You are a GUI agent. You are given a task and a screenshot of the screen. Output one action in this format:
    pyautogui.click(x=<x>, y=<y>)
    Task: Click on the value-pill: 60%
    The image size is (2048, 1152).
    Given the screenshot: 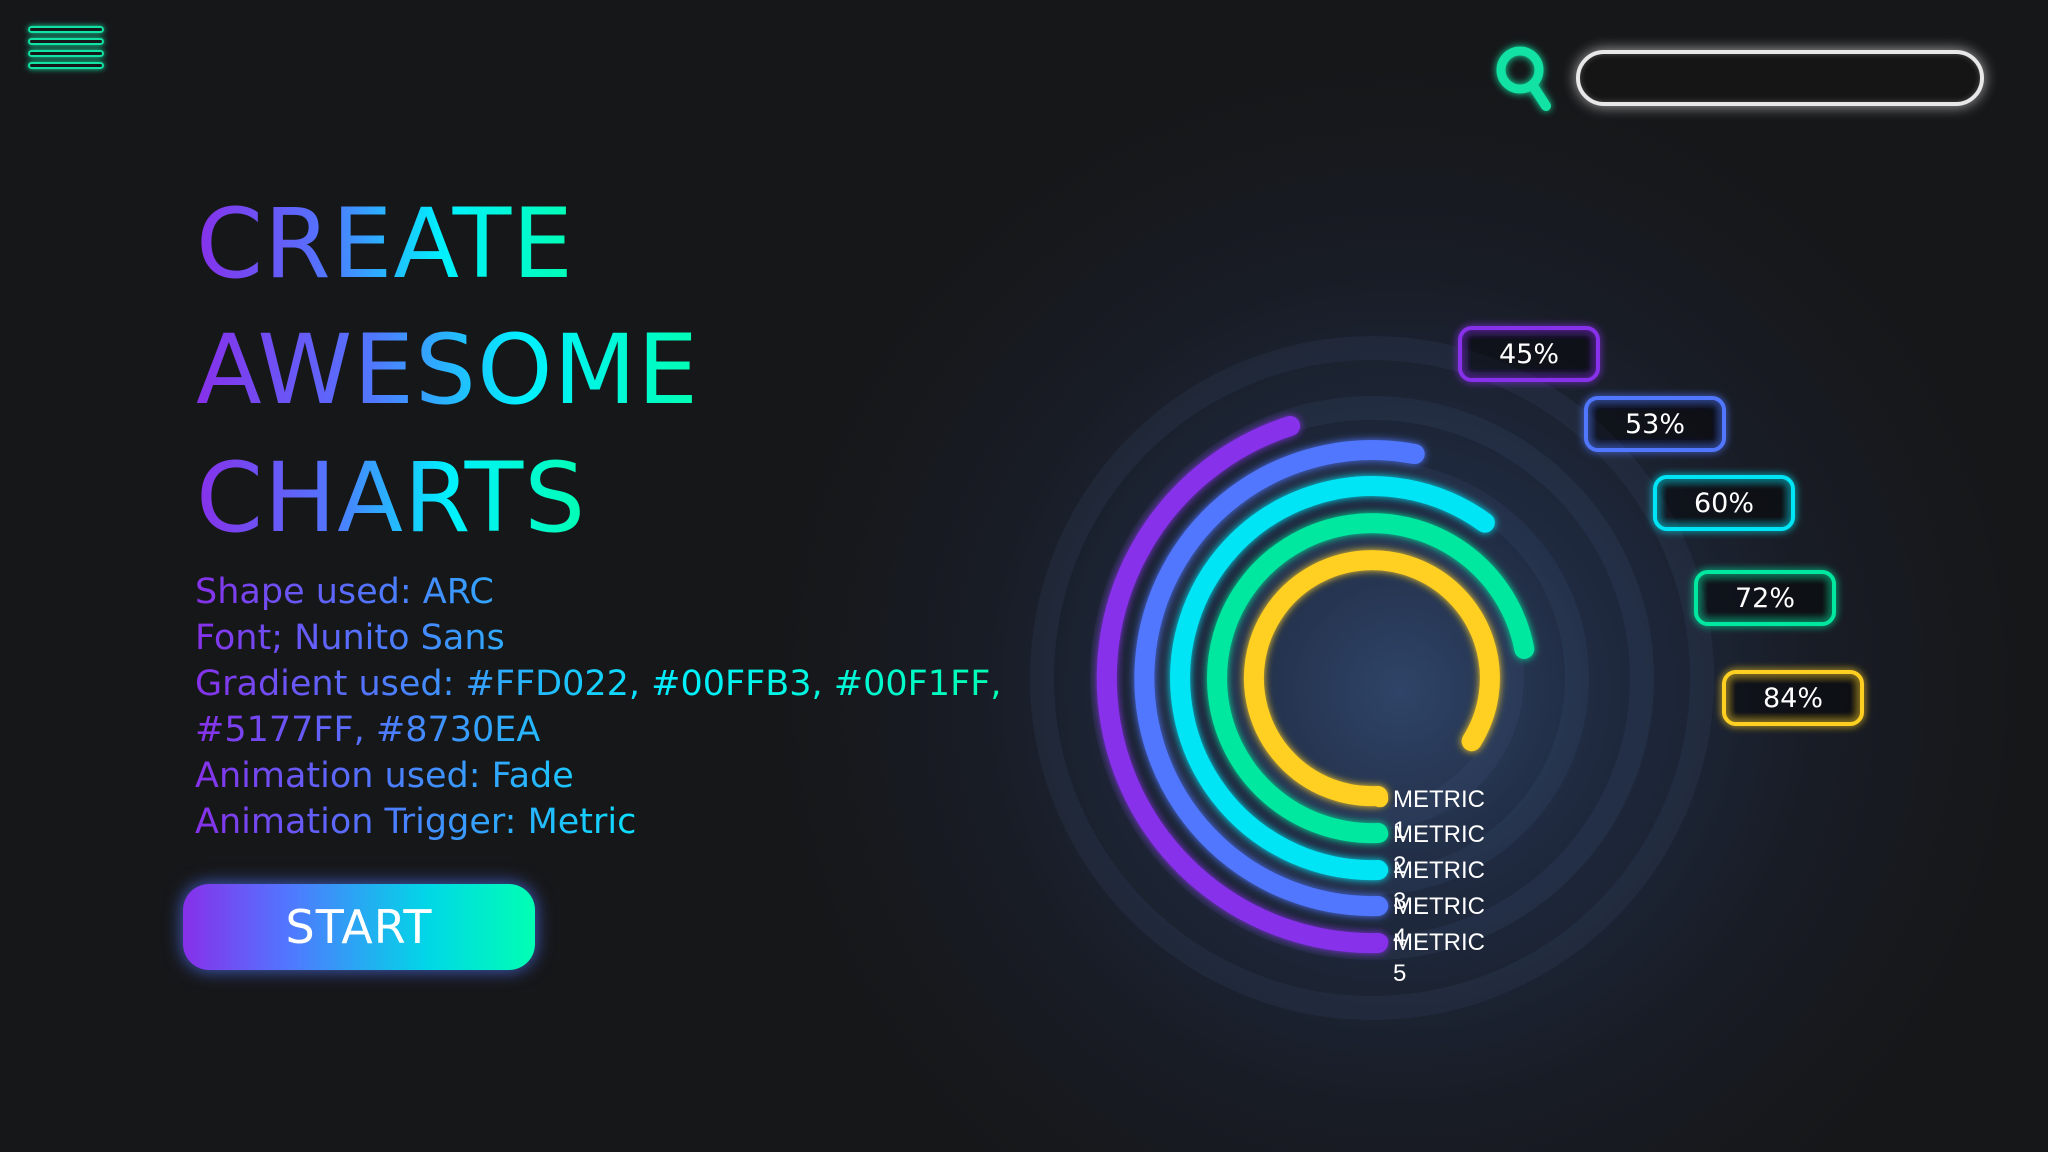 What is the action you would take?
    pyautogui.click(x=1724, y=503)
    